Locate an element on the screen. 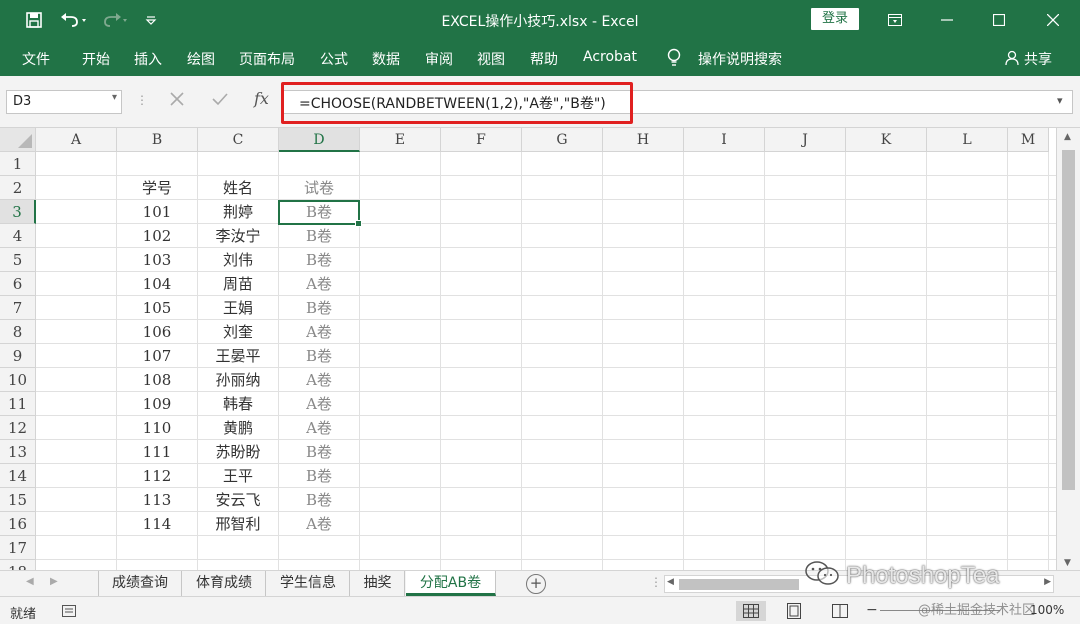 The height and width of the screenshot is (624, 1080). cell-student-id: 112 is located at coordinates (157, 476).